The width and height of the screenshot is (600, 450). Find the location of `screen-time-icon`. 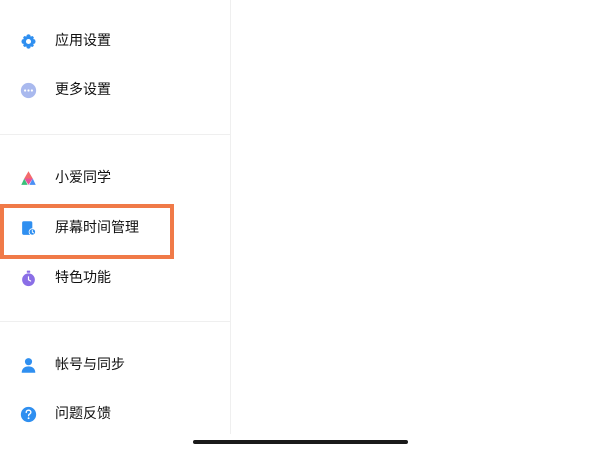

screen-time-icon is located at coordinates (28, 228).